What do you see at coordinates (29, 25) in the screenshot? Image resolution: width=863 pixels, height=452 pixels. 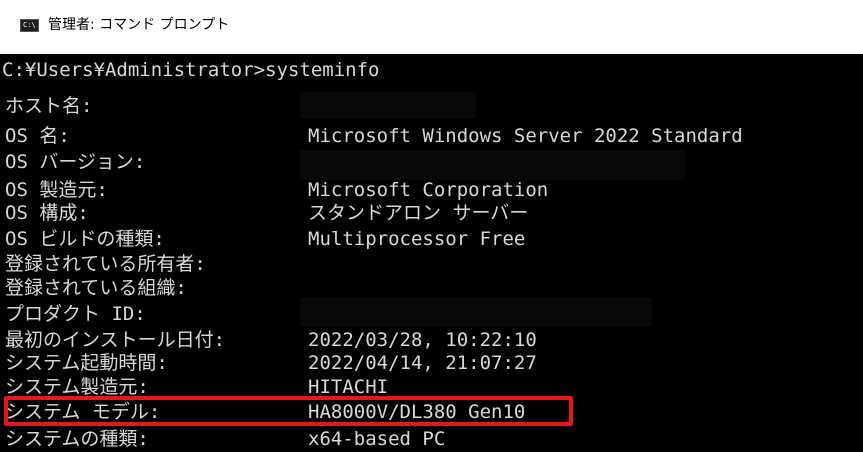 I see `cmd-icon: C:\` at bounding box center [29, 25].